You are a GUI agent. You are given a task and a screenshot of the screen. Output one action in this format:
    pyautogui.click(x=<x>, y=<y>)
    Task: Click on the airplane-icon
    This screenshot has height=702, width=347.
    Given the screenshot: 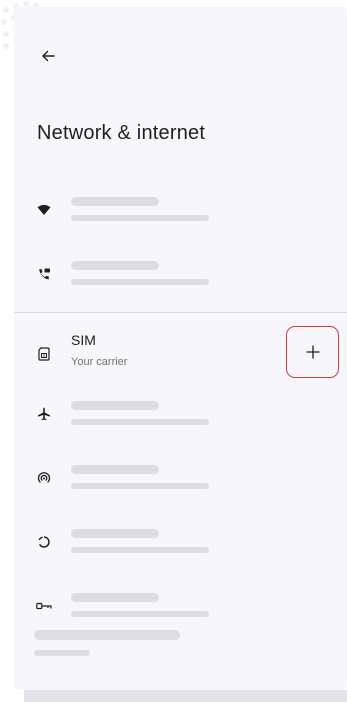 What is the action you would take?
    pyautogui.click(x=44, y=414)
    